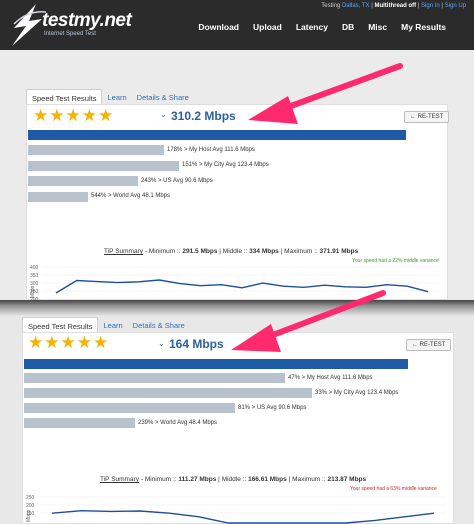 This screenshot has width=474, height=524. What do you see at coordinates (339, 251) in the screenshot?
I see `summary-max: 371.91 Mbps` at bounding box center [339, 251].